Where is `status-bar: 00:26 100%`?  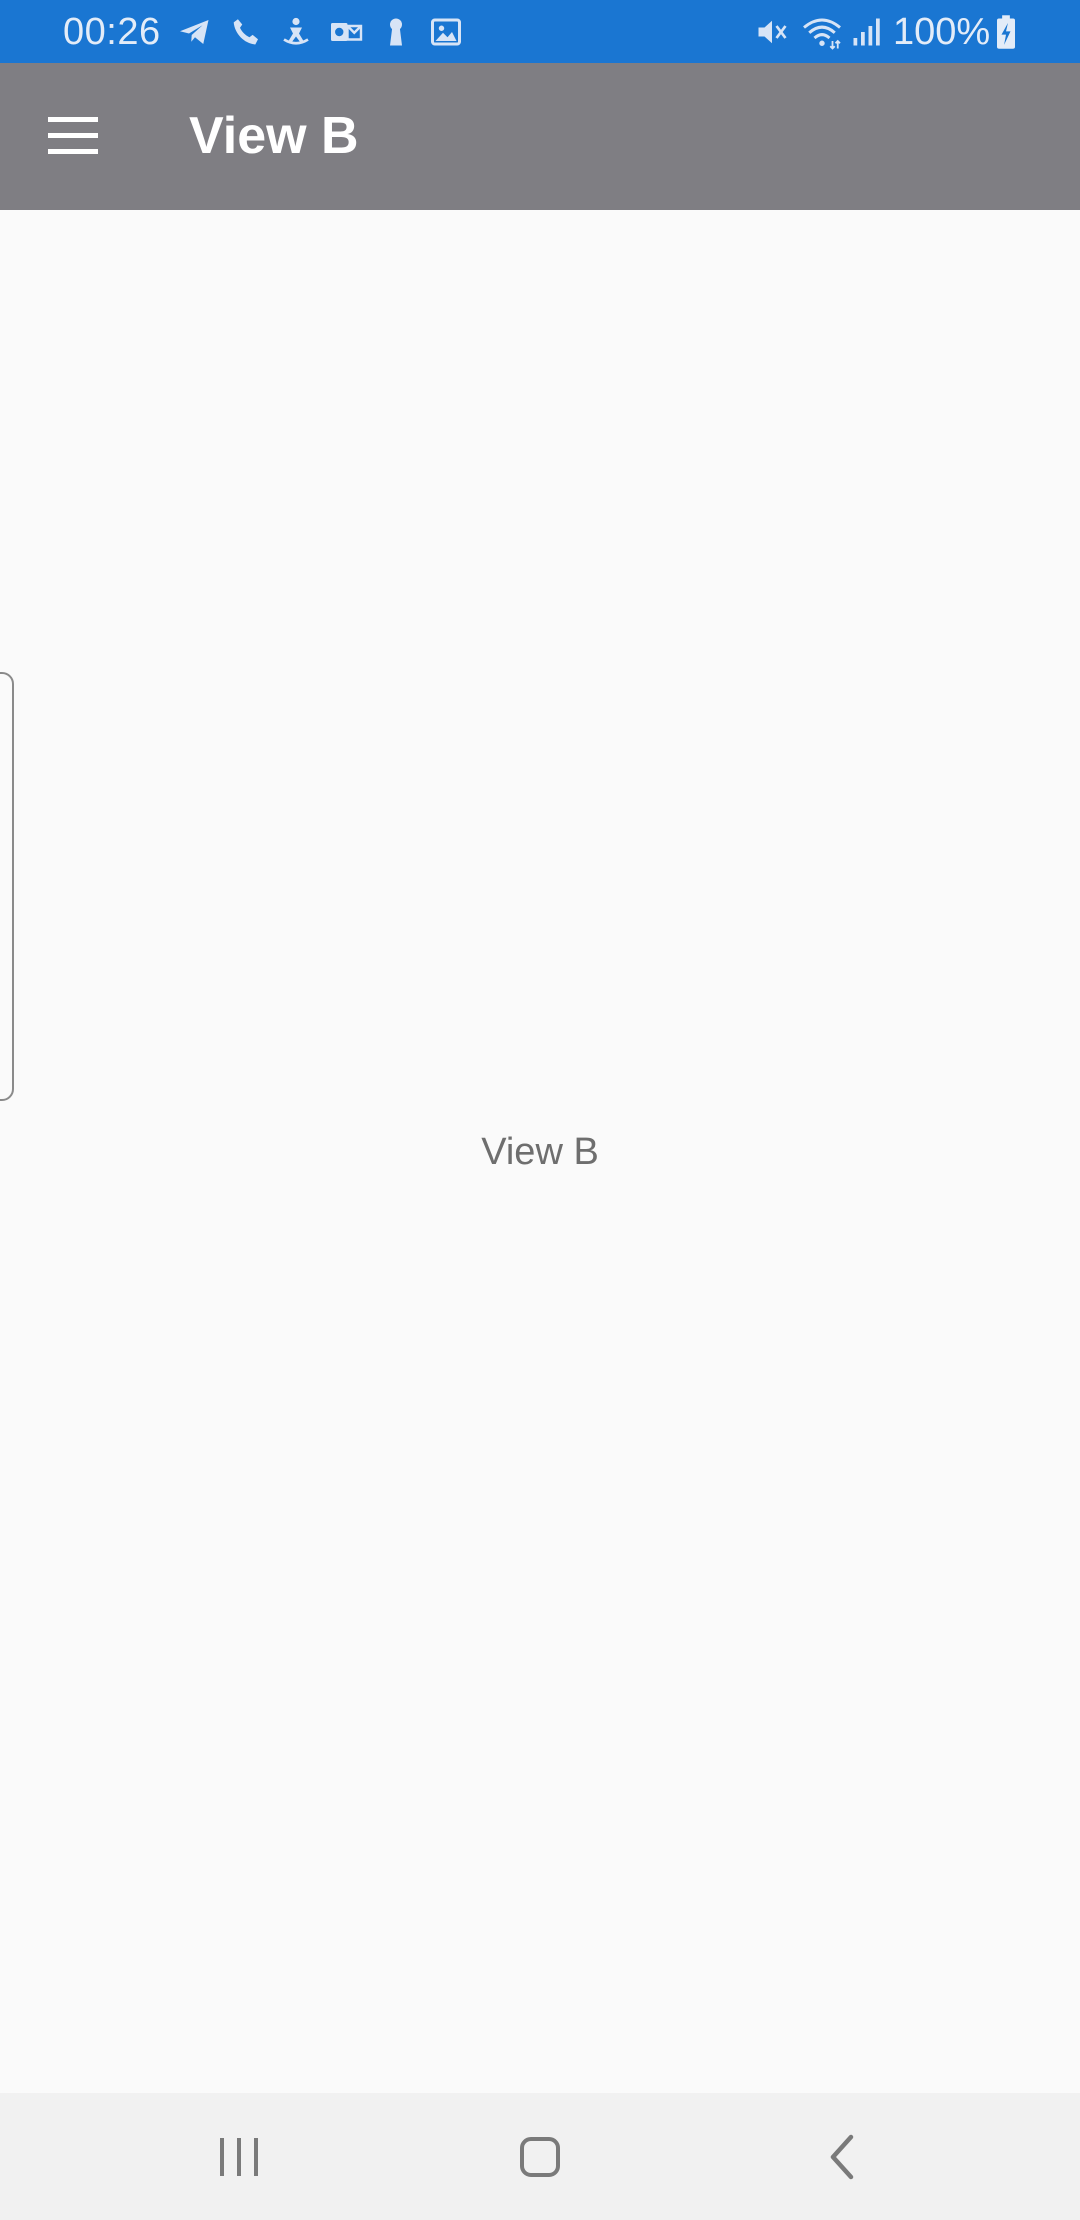
status-bar: 00:26 100% is located at coordinates (540, 31).